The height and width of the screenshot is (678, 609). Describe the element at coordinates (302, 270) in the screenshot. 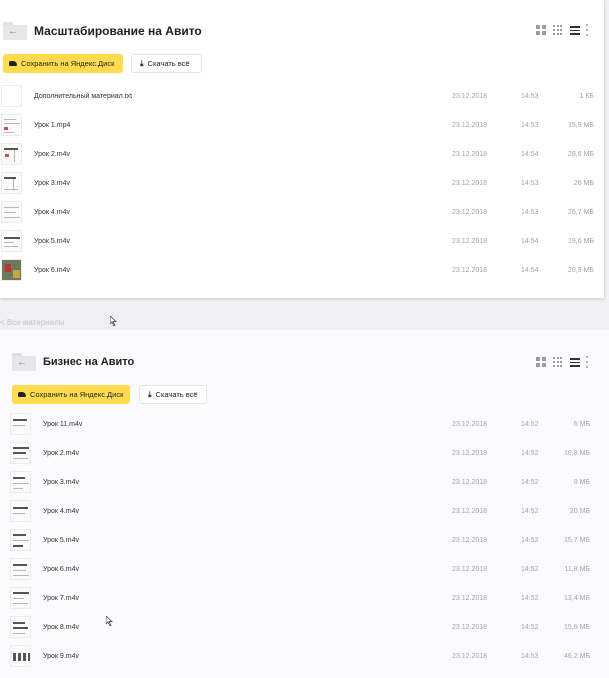

I see `file-row: Урок 6.m4v 23.12.2018 14:54 20,9 МБ` at that location.